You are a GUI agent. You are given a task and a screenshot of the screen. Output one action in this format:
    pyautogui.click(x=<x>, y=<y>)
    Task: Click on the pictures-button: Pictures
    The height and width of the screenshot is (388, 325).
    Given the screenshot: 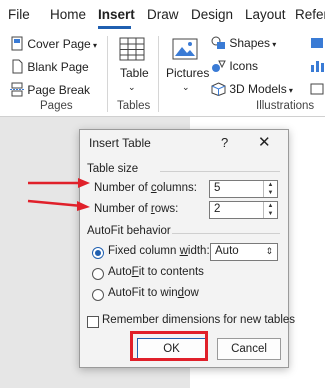 What is the action you would take?
    pyautogui.click(x=187, y=73)
    